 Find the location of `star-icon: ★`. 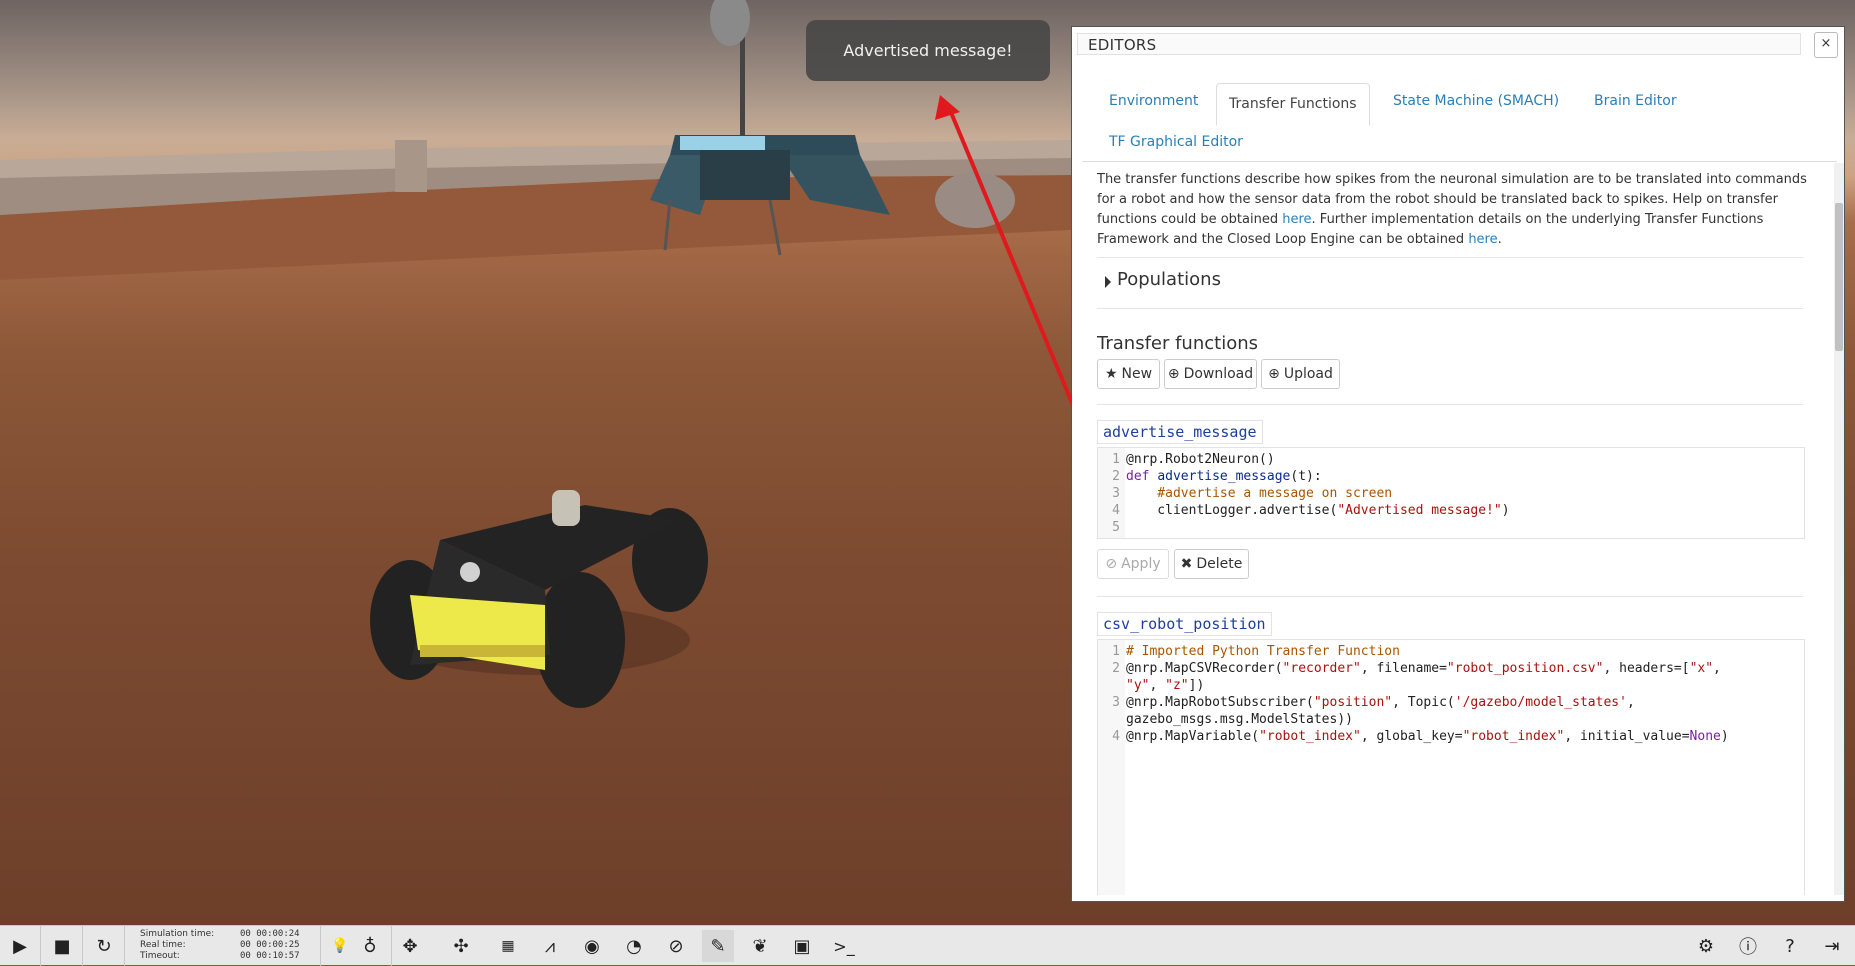

star-icon: ★ is located at coordinates (1111, 374).